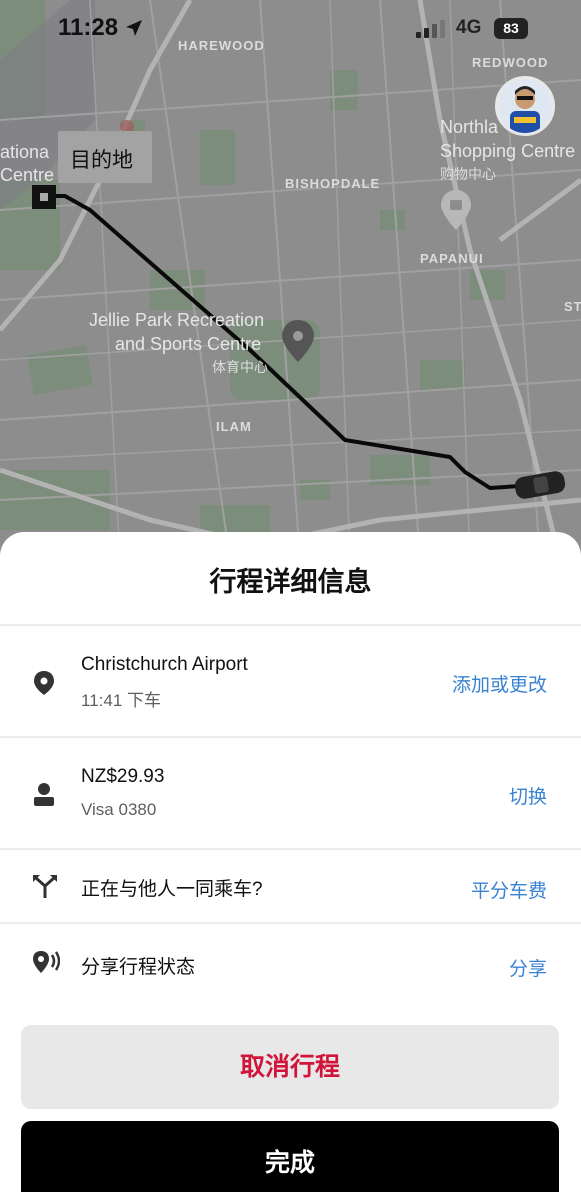  What do you see at coordinates (88, 27) in the screenshot?
I see `clock-time: 11:28` at bounding box center [88, 27].